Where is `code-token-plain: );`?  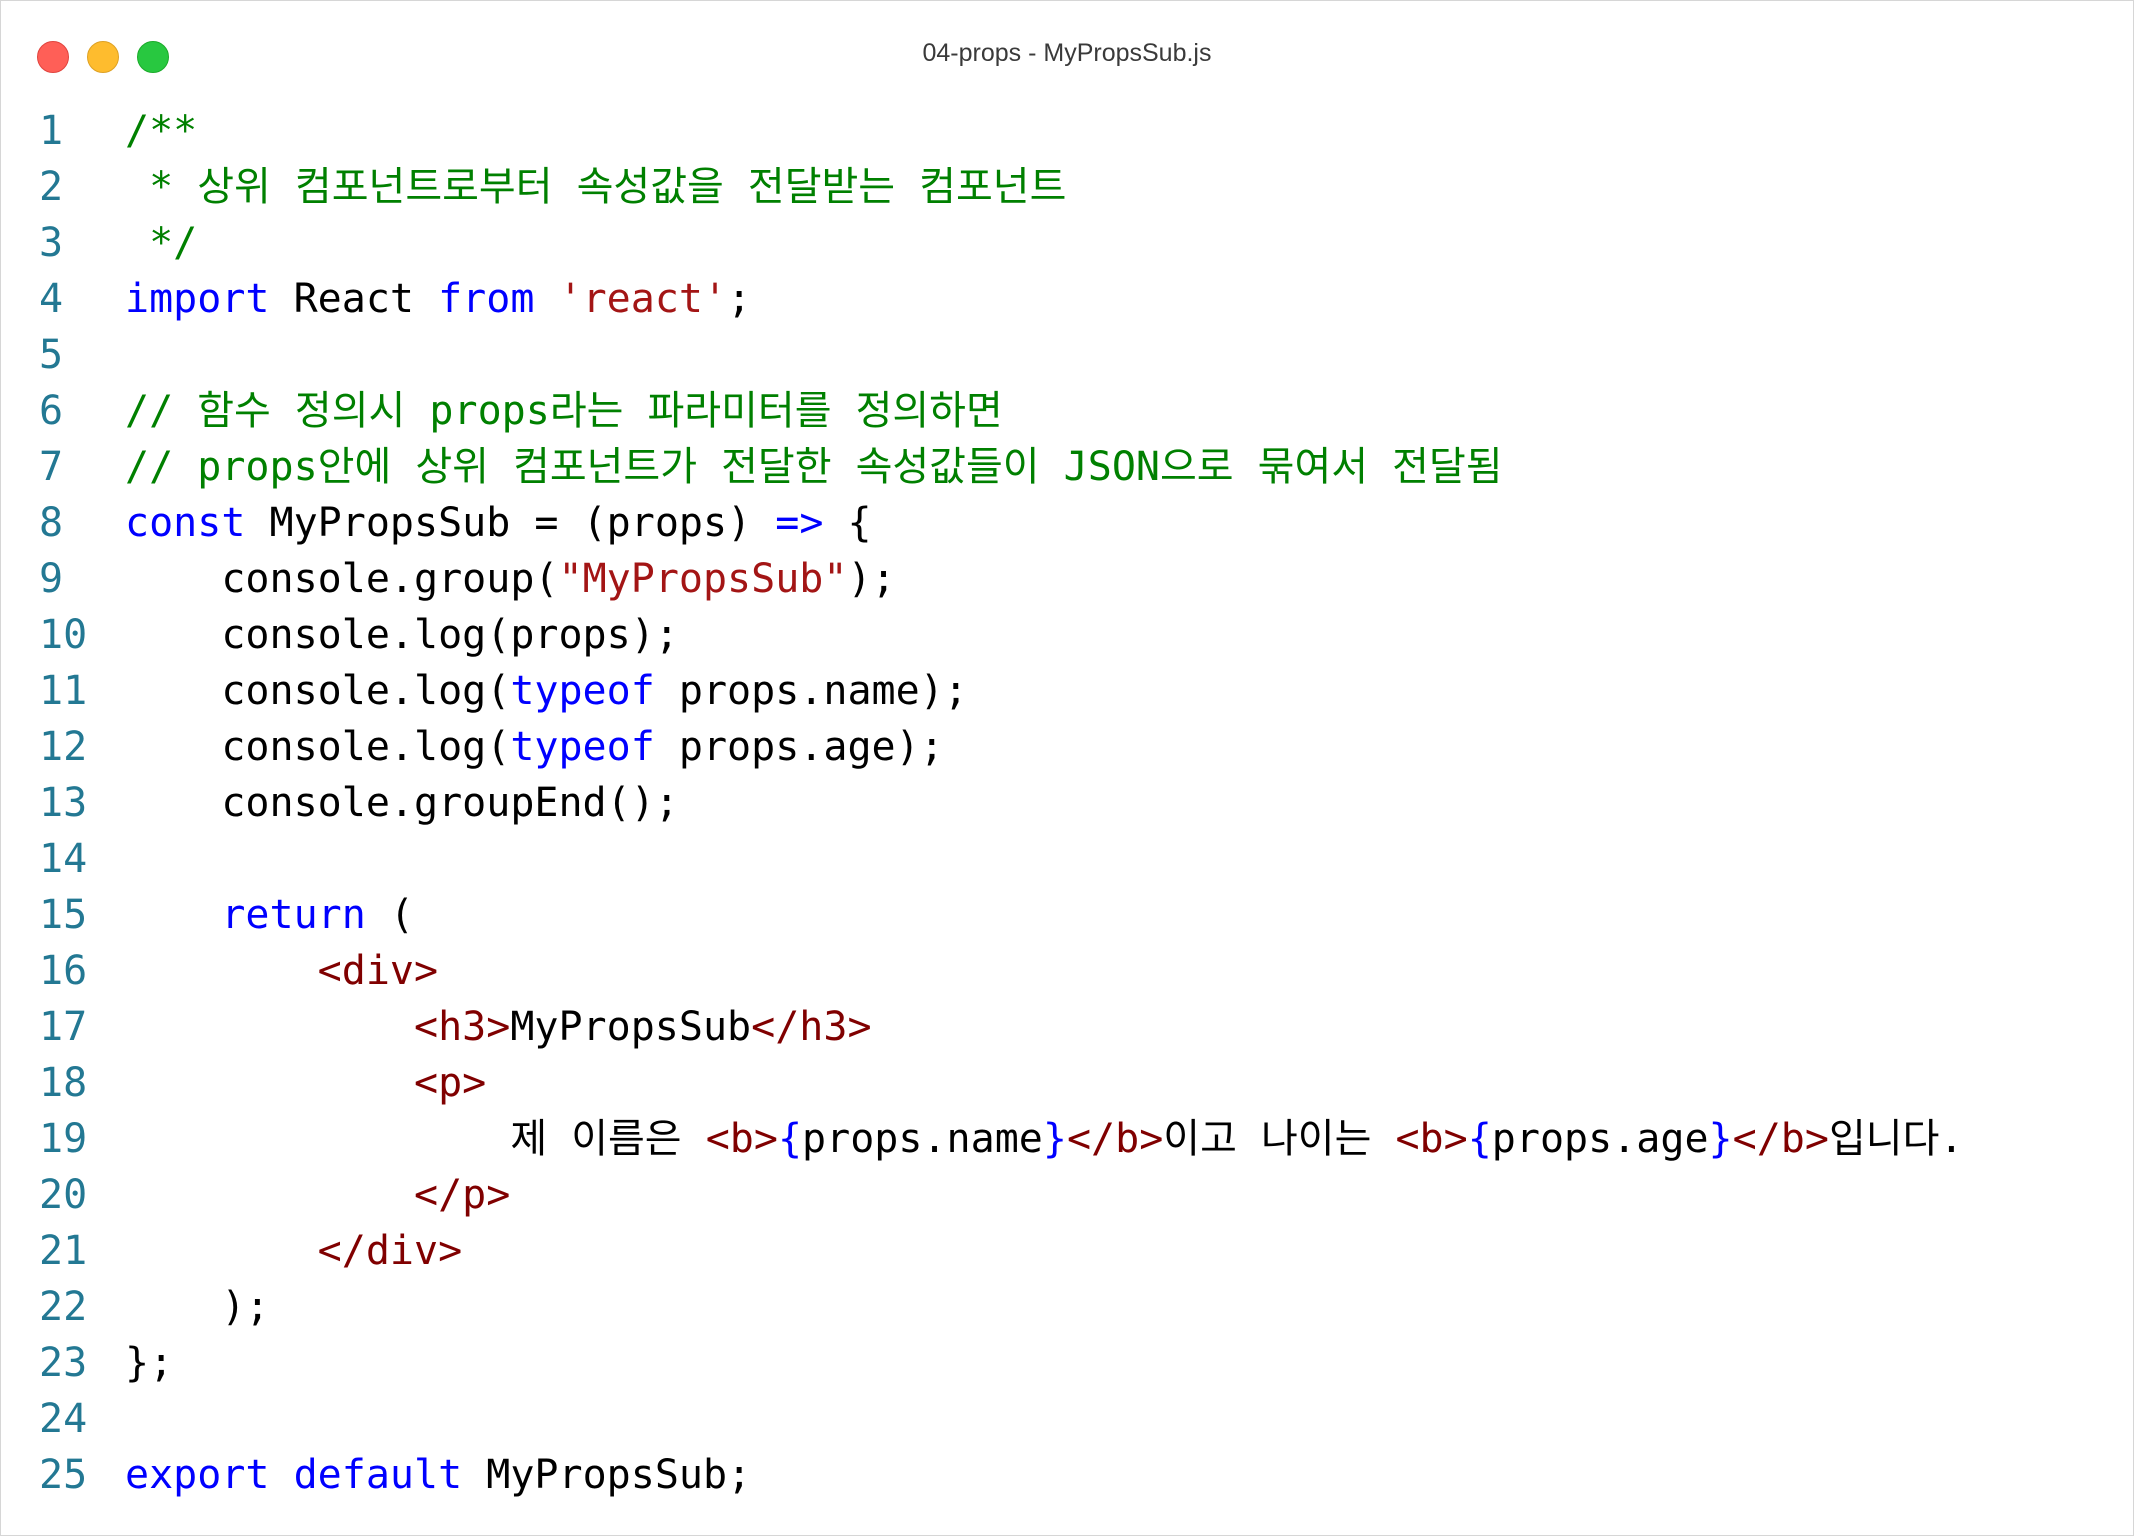
code-token-plain: ); is located at coordinates (871, 579).